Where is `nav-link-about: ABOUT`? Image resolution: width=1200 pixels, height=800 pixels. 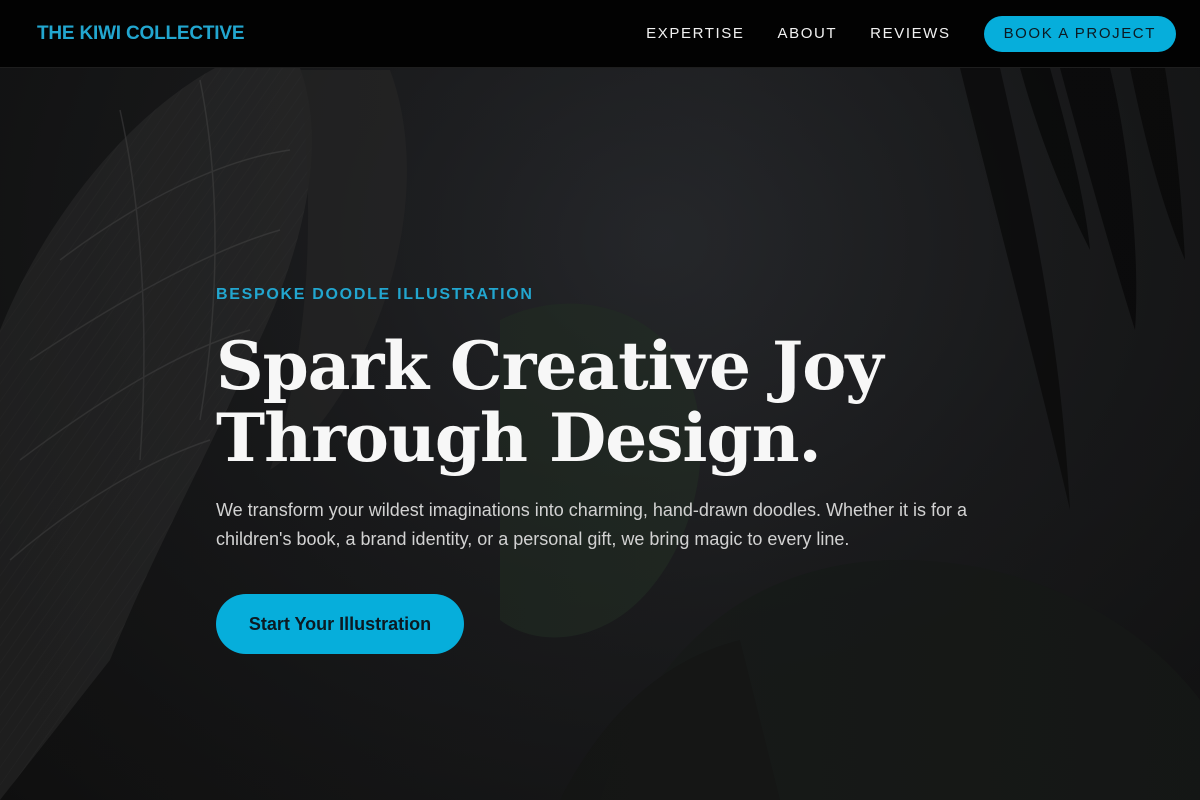 nav-link-about: ABOUT is located at coordinates (807, 33).